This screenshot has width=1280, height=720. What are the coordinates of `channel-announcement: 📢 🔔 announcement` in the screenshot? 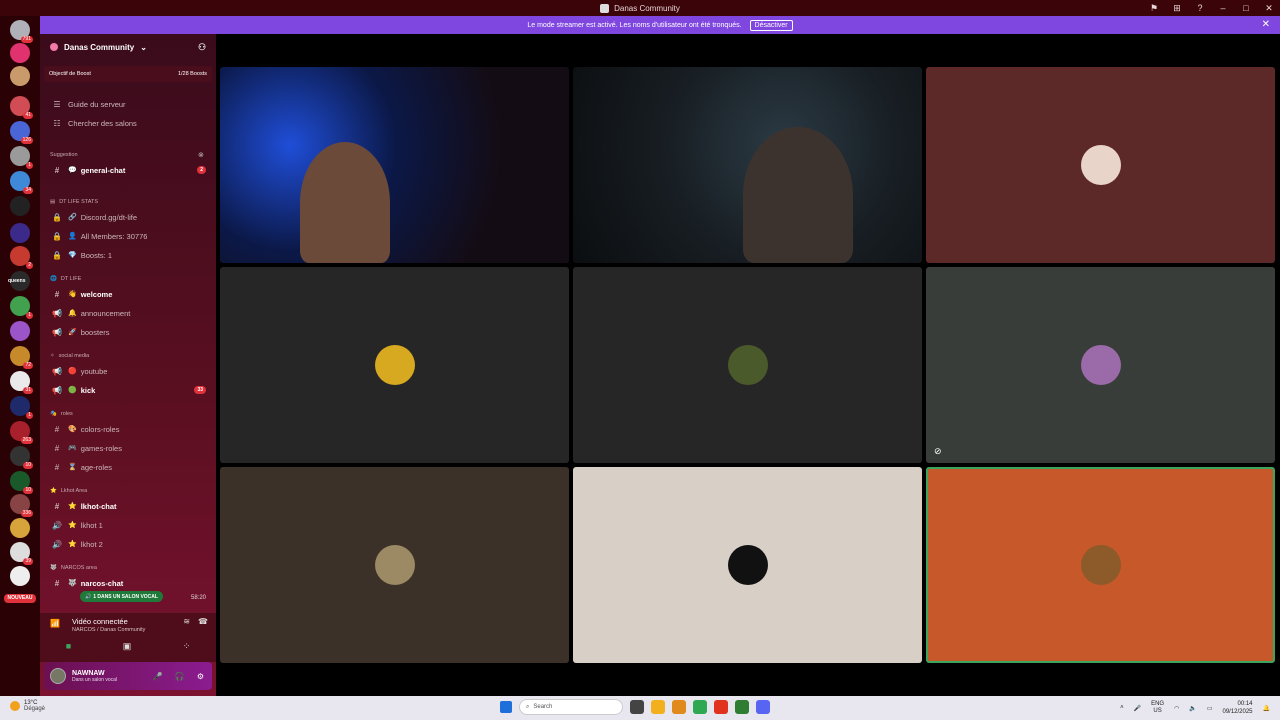 It's located at (128, 313).